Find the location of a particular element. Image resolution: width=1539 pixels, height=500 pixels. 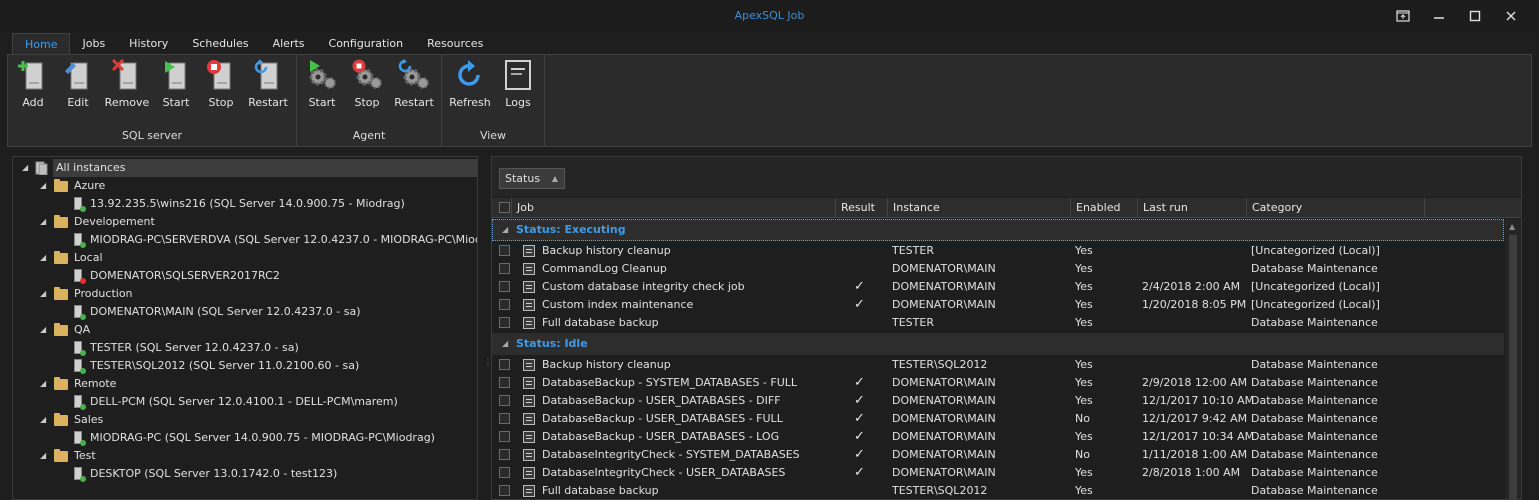

tree-group-developement: ◢ Developement is located at coordinates (97, 222).